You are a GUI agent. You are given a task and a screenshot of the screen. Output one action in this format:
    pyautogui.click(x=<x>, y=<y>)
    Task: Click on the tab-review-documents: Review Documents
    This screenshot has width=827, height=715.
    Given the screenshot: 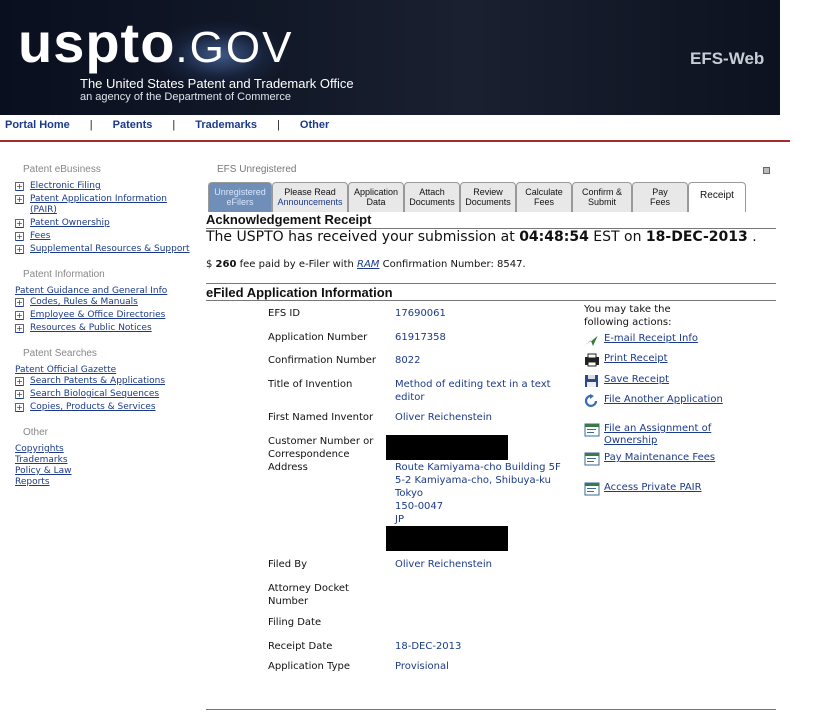 What is the action you would take?
    pyautogui.click(x=488, y=197)
    